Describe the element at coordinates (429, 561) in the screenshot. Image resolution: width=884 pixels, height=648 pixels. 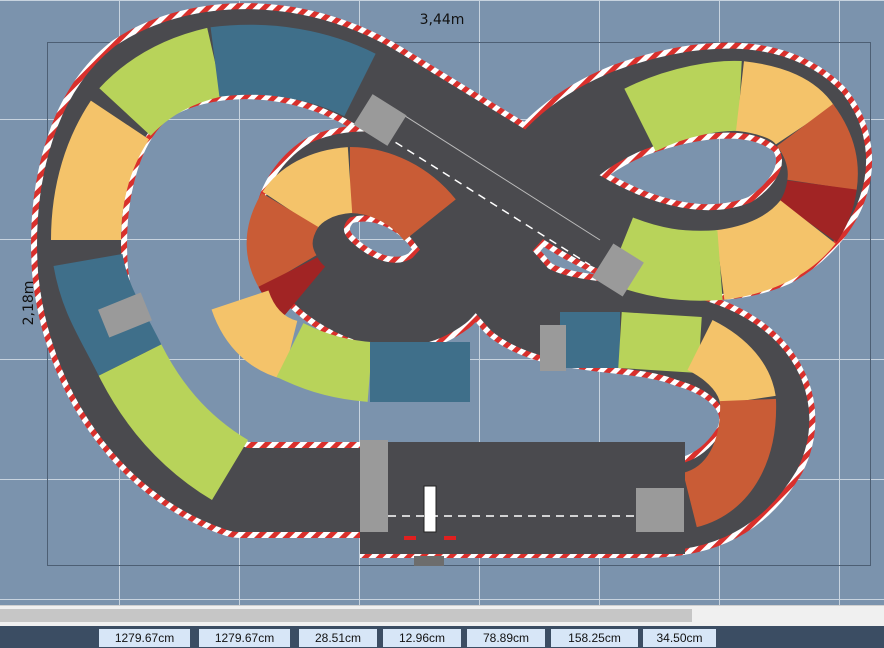
I see `power-base` at that location.